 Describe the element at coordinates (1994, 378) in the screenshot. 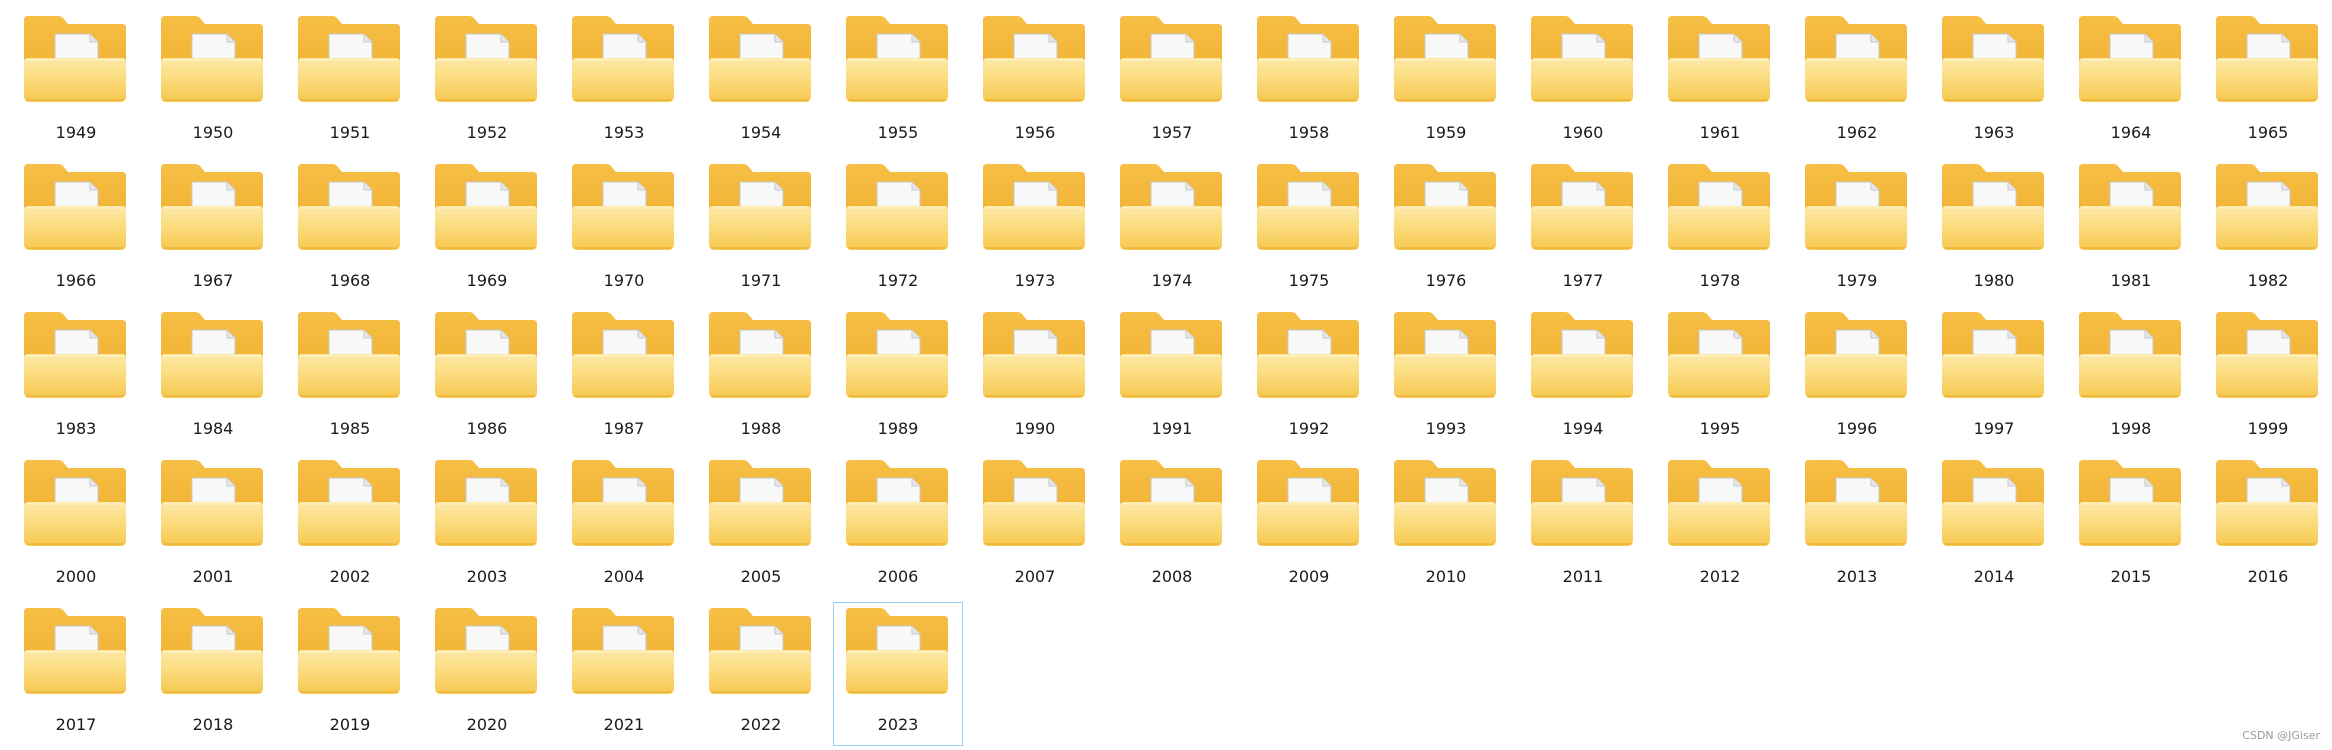

I see `folder-1997: 1997` at that location.